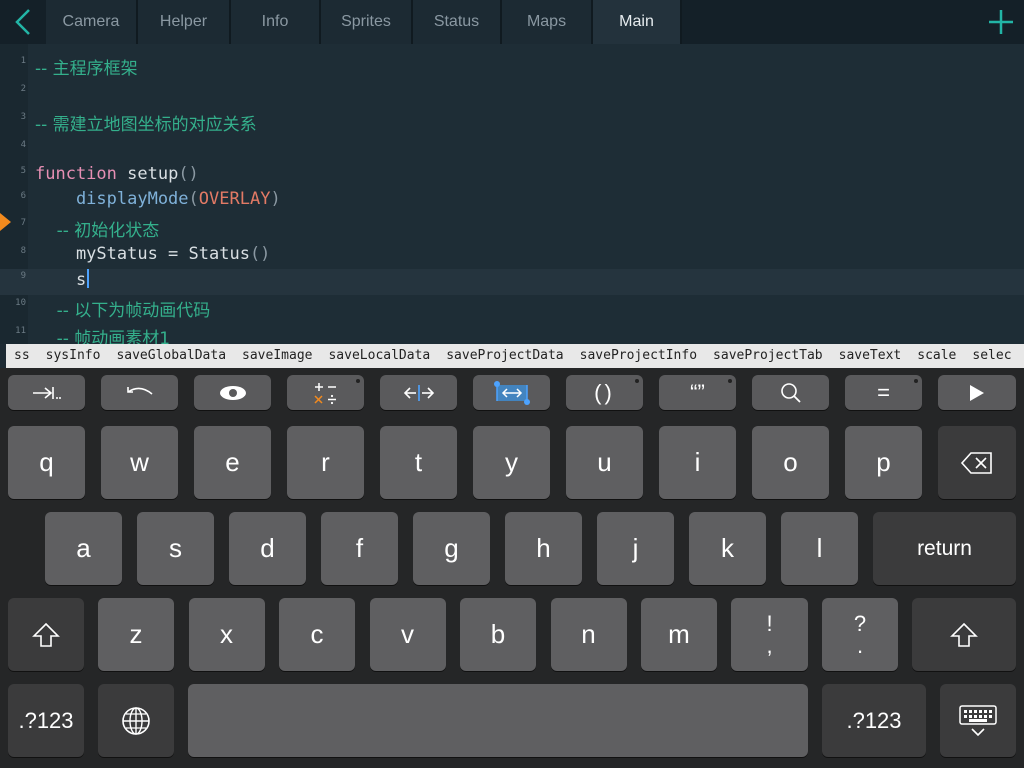 This screenshot has height=768, width=1024. Describe the element at coordinates (136, 634) in the screenshot. I see `key-z: z` at that location.